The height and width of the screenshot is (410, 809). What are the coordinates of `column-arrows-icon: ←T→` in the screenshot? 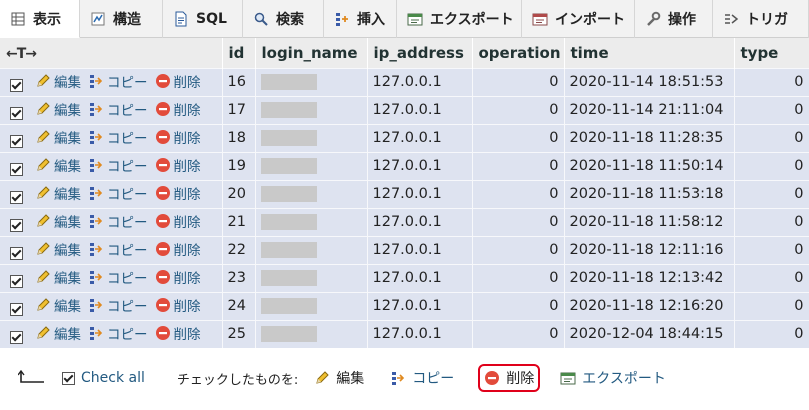 It's located at (21, 54).